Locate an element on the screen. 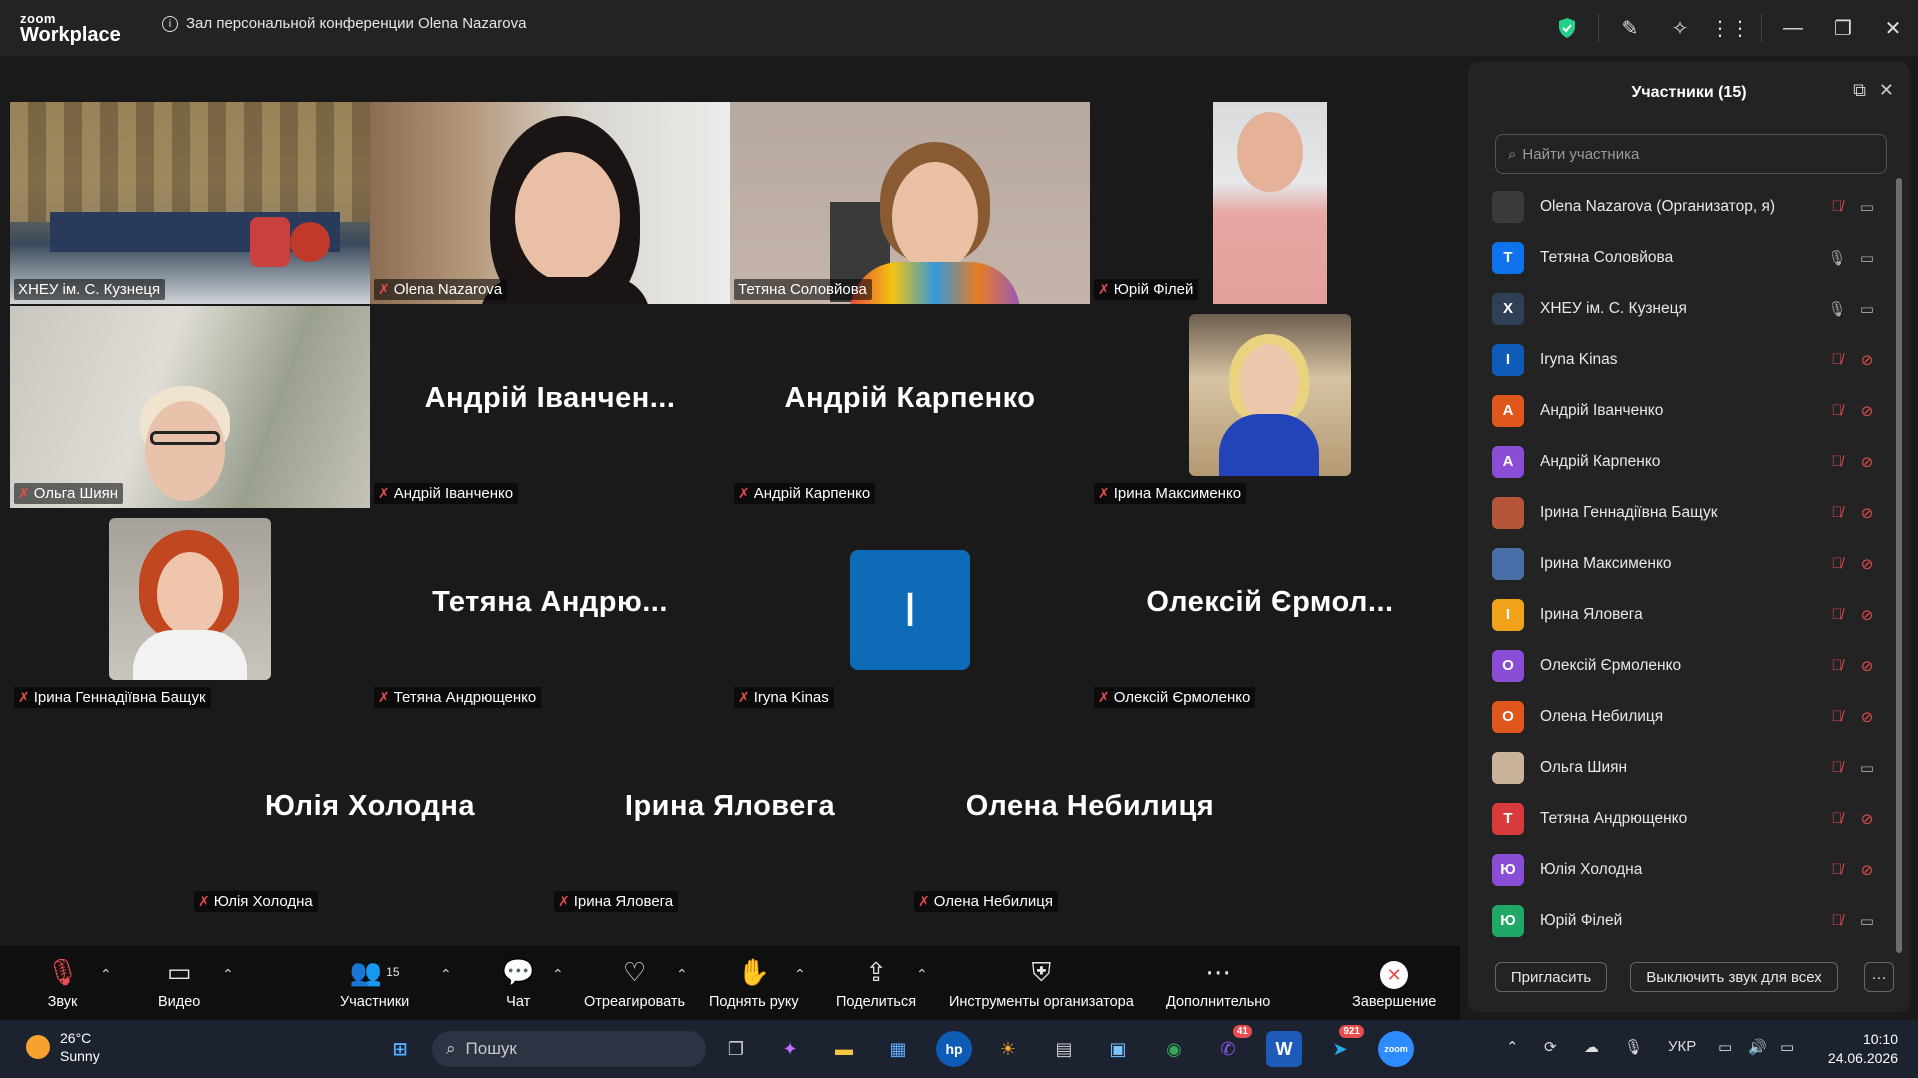  participant-row: Olena Nazarova (Организатор, я) 🎙̸ ▭ is located at coordinates (1687, 206).